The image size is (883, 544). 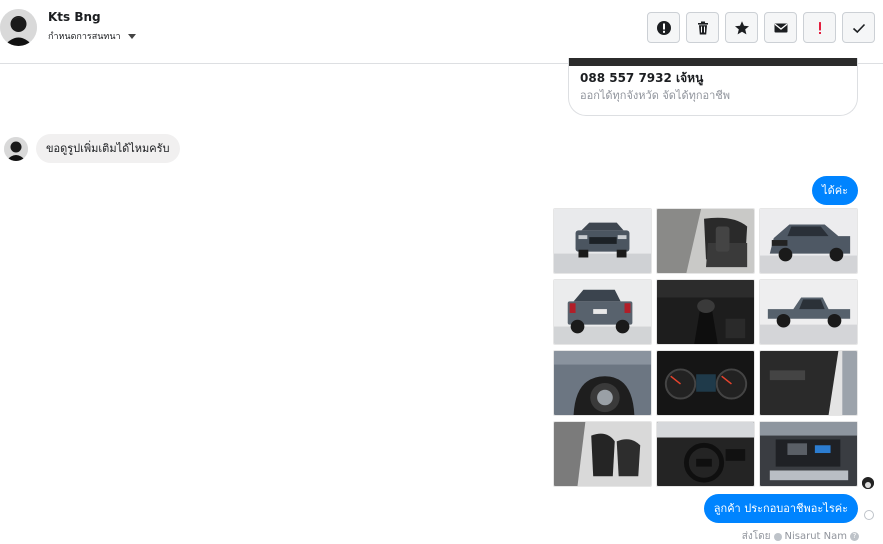 What do you see at coordinates (808, 312) in the screenshot?
I see `photo-truck-side` at bounding box center [808, 312].